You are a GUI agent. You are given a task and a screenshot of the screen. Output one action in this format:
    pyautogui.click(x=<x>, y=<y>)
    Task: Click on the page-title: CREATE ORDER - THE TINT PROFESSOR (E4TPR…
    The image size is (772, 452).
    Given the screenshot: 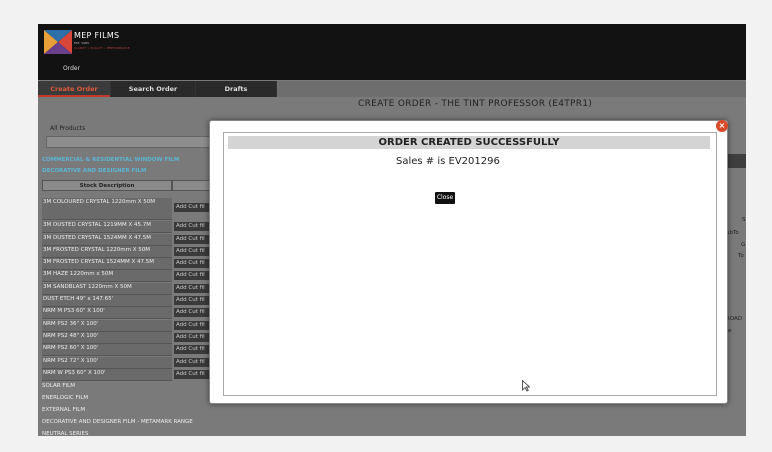 What is the action you would take?
    pyautogui.click(x=475, y=104)
    